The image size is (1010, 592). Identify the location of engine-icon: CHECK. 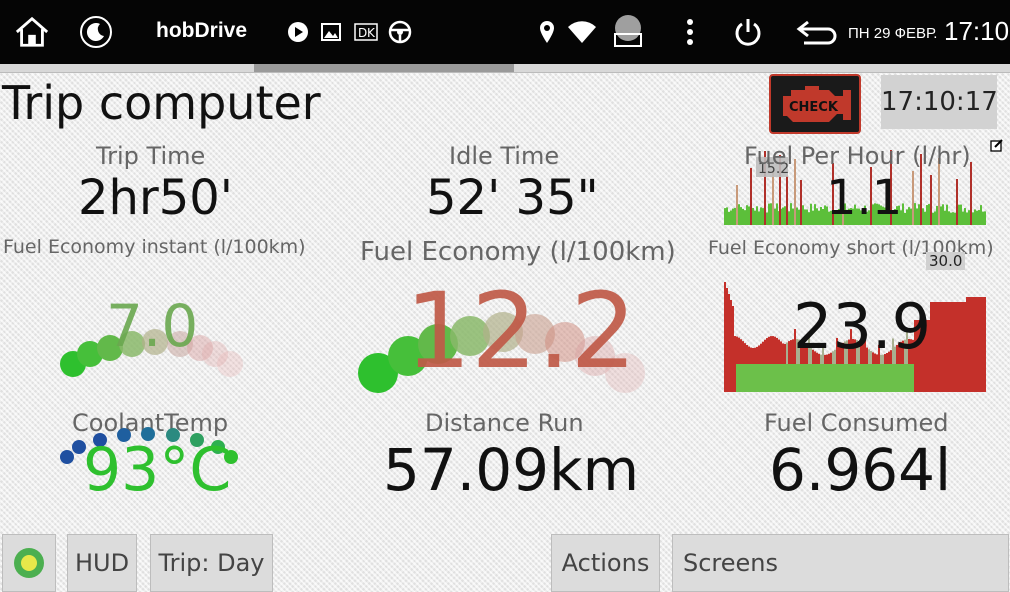
(817, 104).